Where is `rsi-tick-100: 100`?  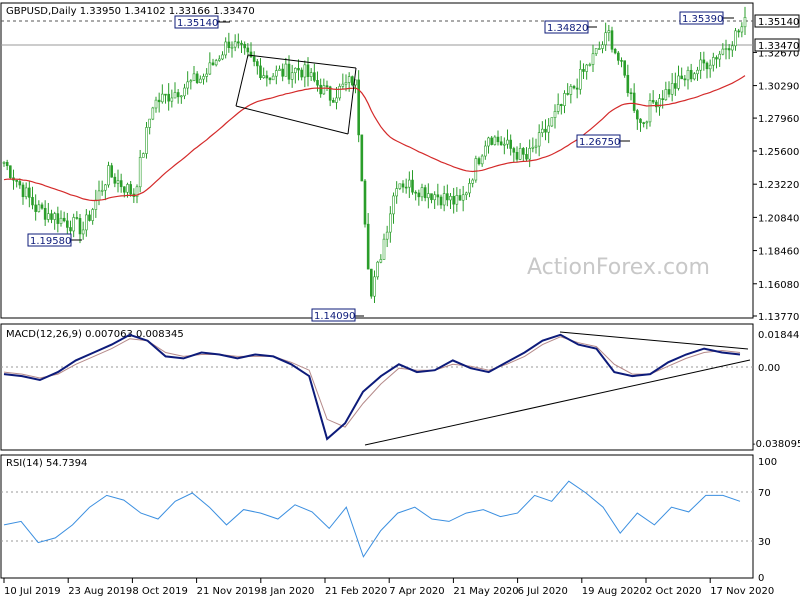 rsi-tick-100: 100 is located at coordinates (767, 462).